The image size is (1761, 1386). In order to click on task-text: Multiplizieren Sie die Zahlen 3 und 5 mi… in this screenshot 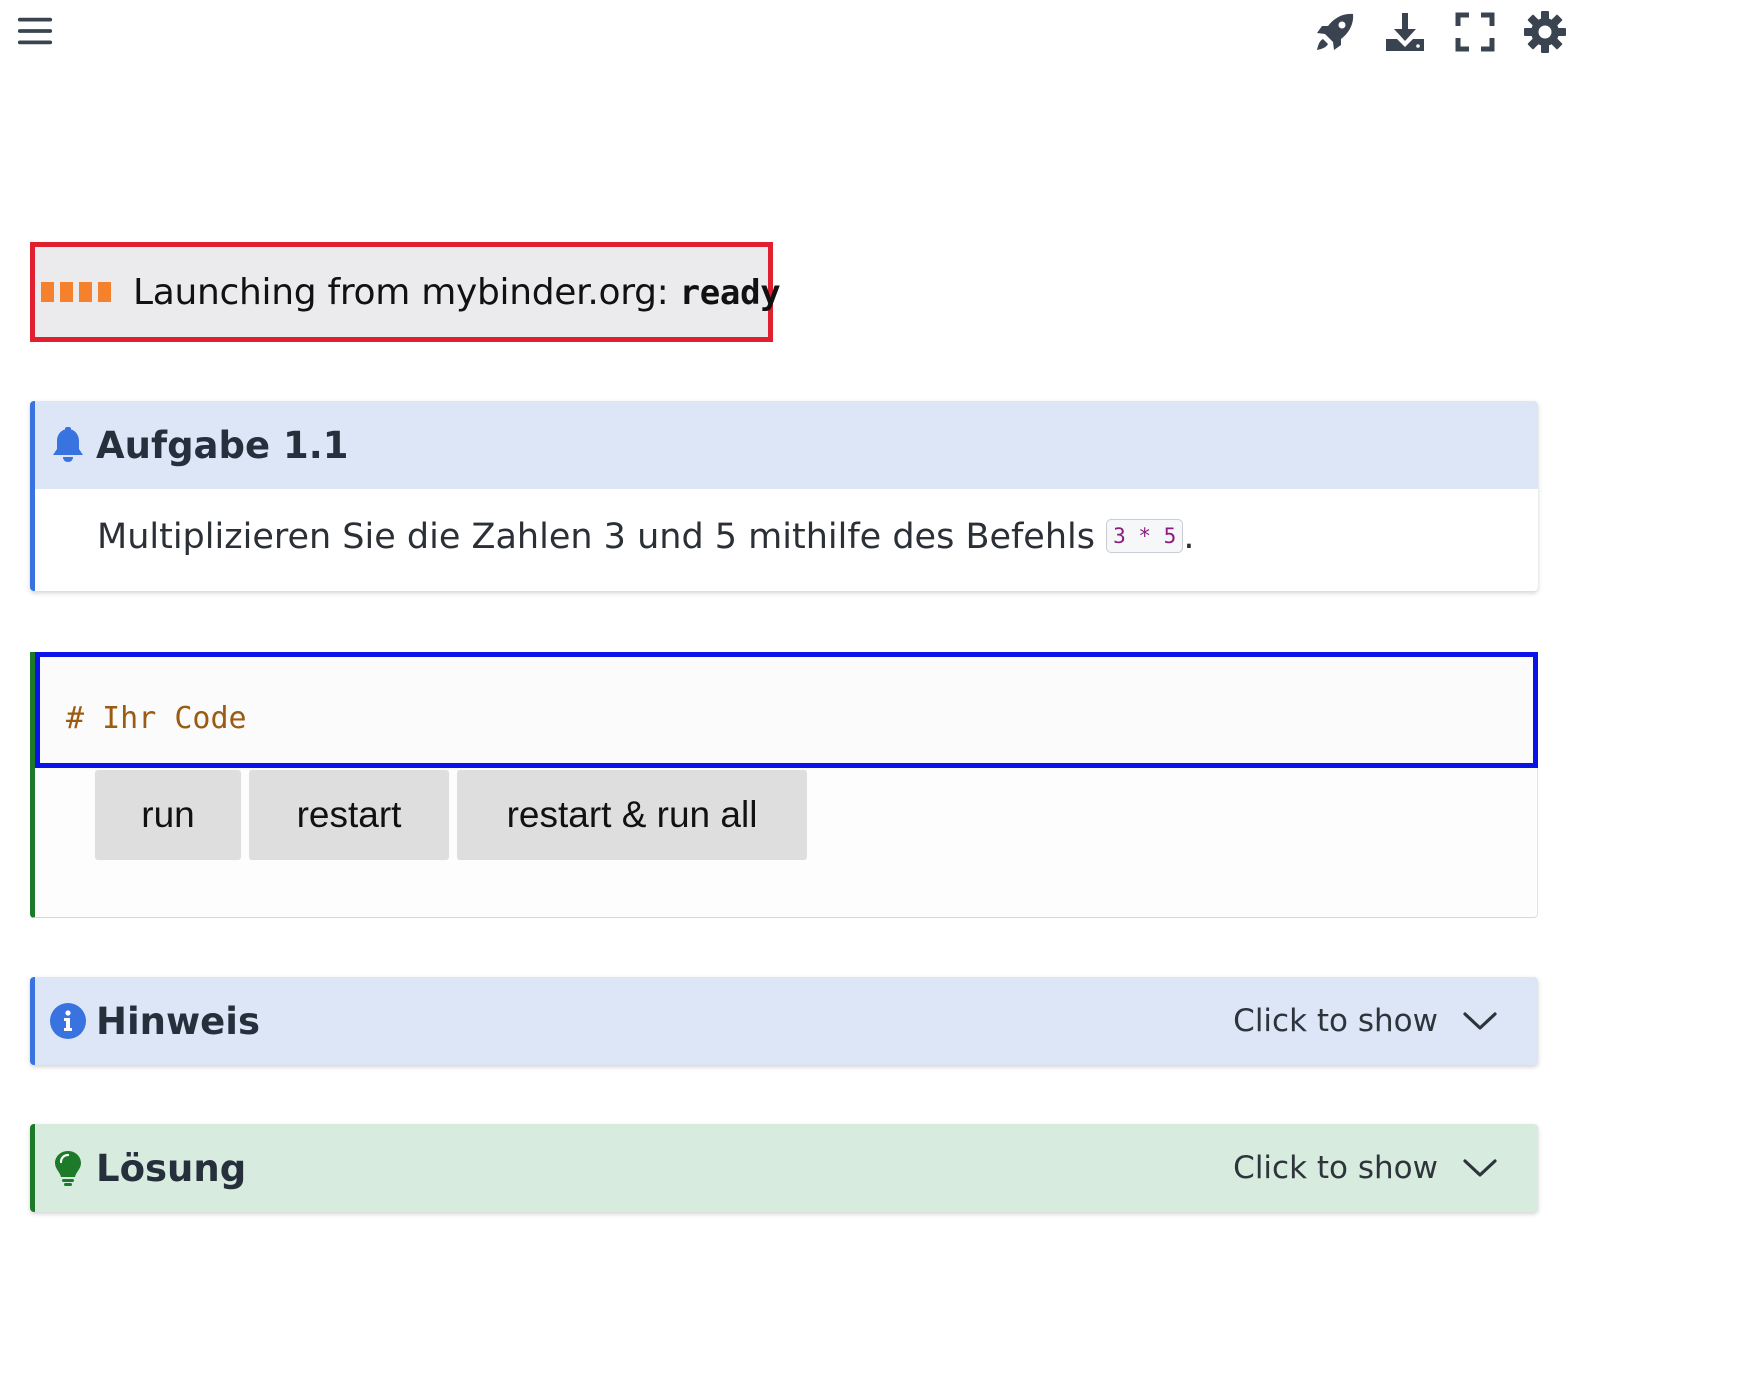, I will do `click(646, 537)`.